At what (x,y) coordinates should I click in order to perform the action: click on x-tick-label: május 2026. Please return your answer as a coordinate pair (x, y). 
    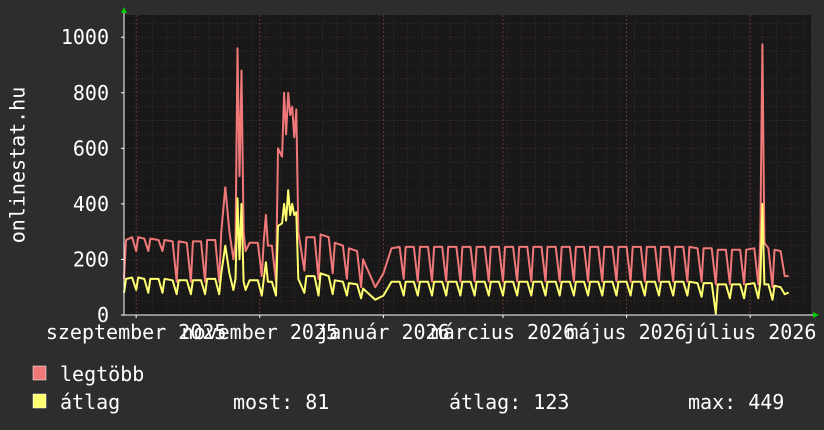
    Looking at the image, I should click on (626, 332).